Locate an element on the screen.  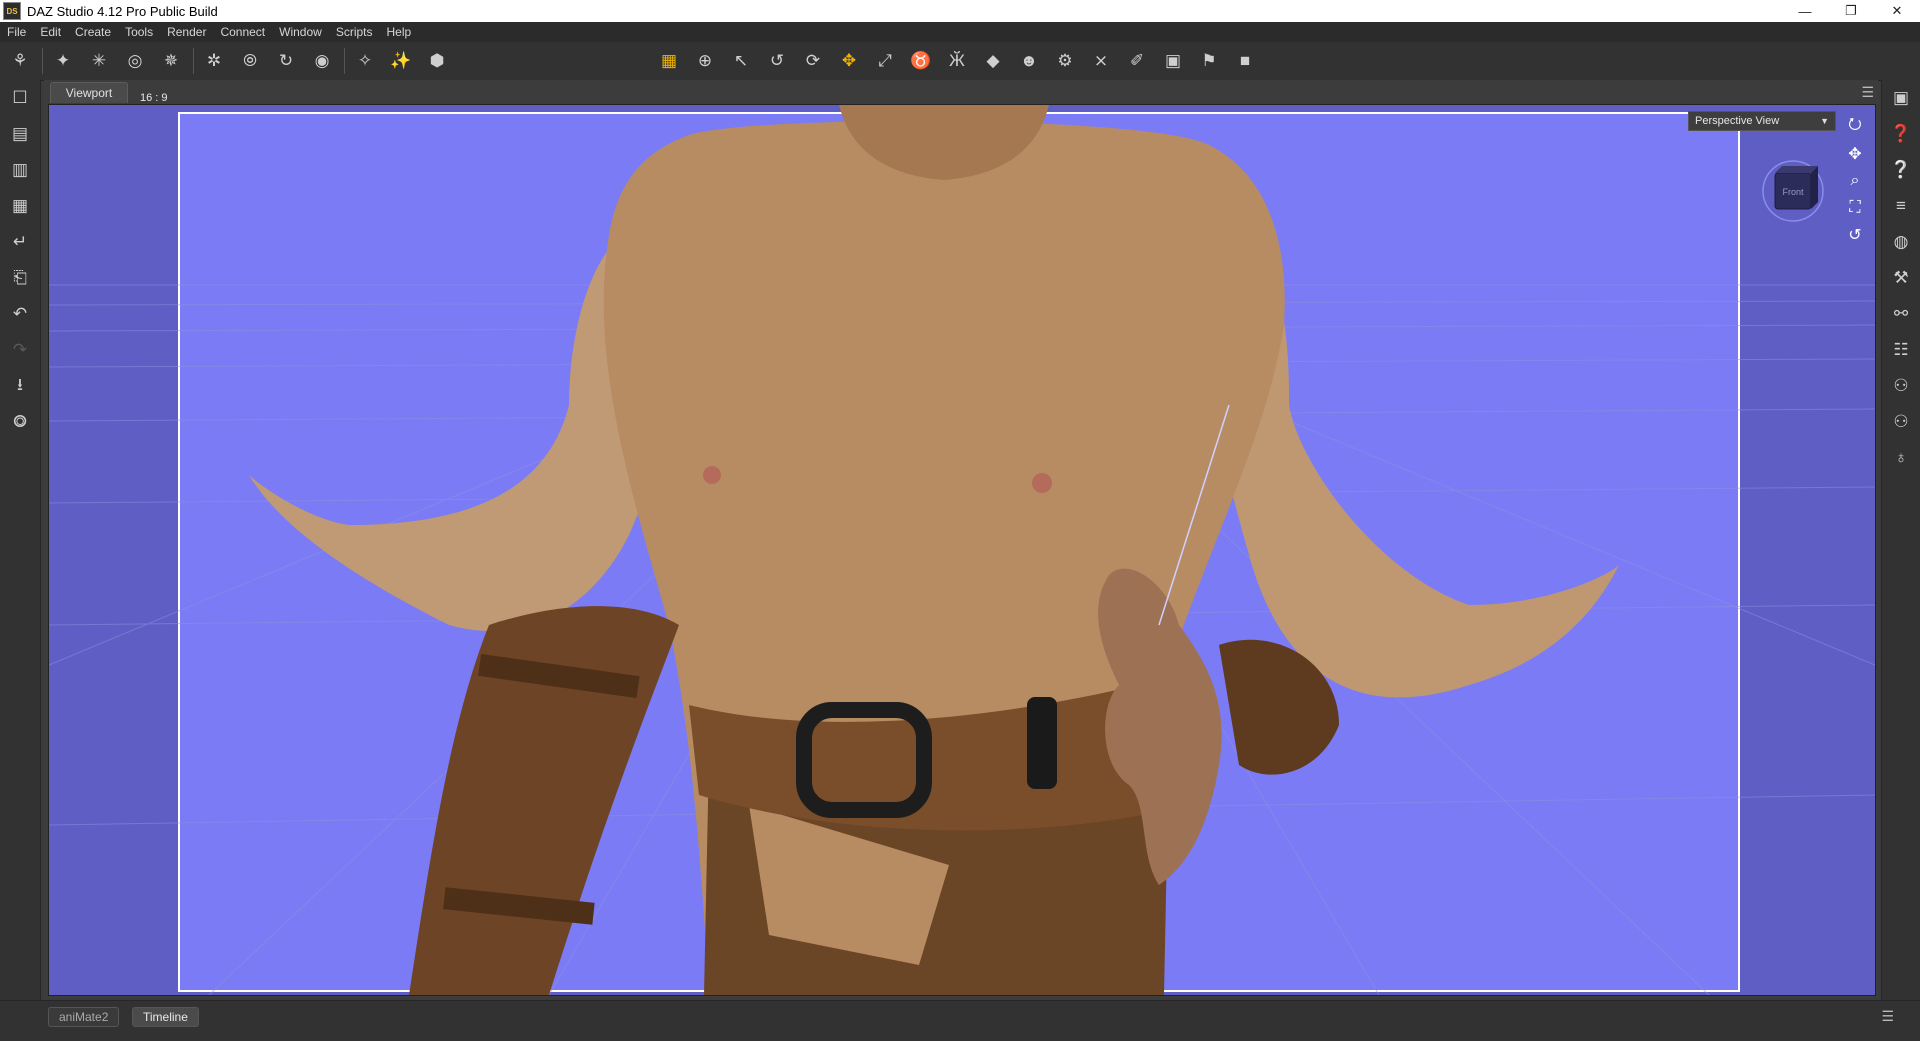
restore-button: ❐ is located at coordinates (1851, 11).